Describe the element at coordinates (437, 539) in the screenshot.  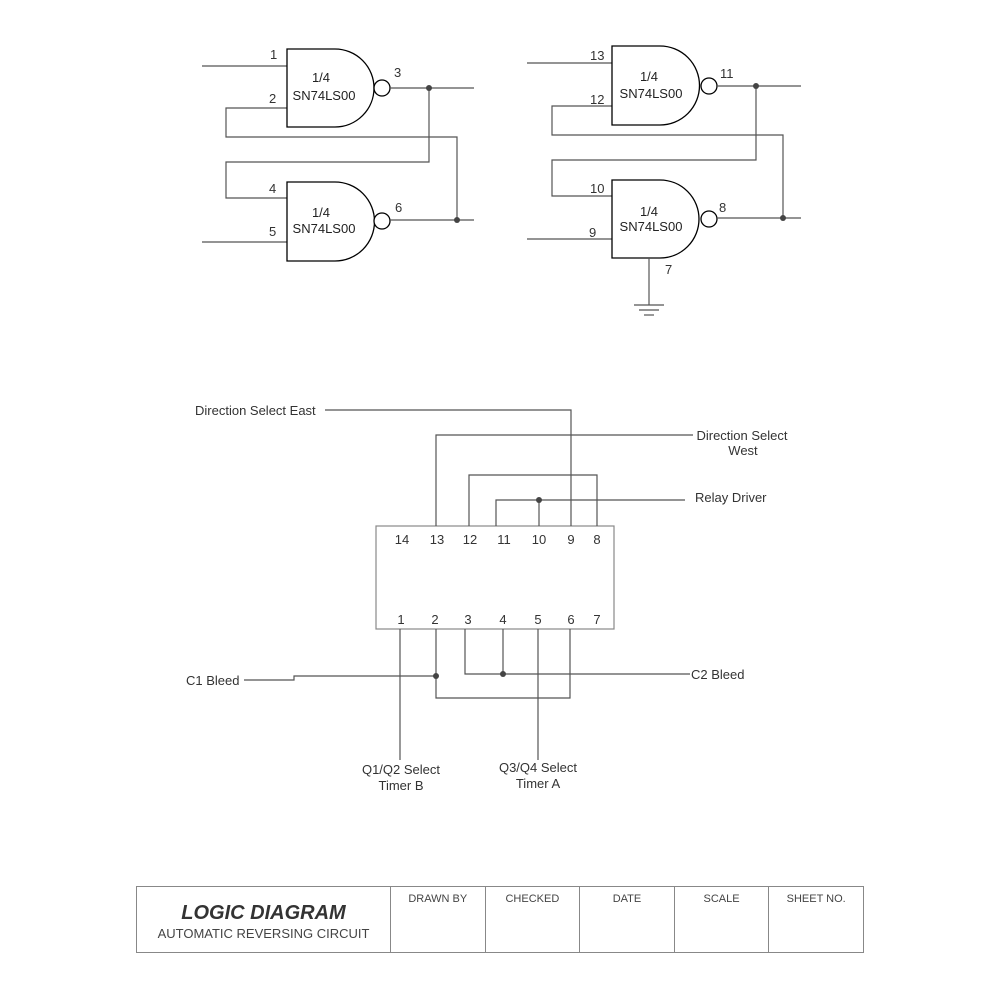
I see `ic-pin-label: 13` at that location.